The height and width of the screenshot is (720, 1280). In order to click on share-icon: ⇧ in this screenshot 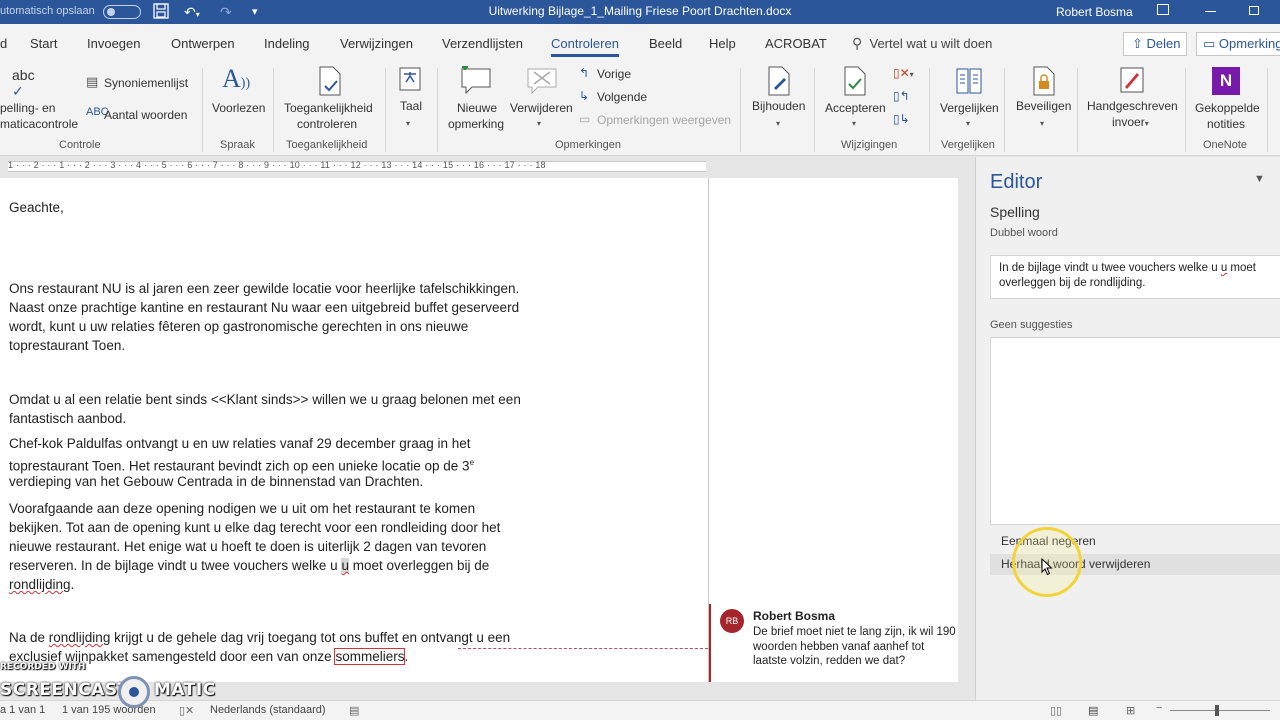, I will do `click(1137, 43)`.